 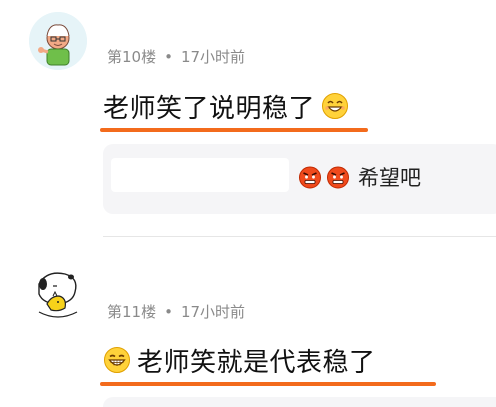 I want to click on reply-box, so click(x=299, y=402).